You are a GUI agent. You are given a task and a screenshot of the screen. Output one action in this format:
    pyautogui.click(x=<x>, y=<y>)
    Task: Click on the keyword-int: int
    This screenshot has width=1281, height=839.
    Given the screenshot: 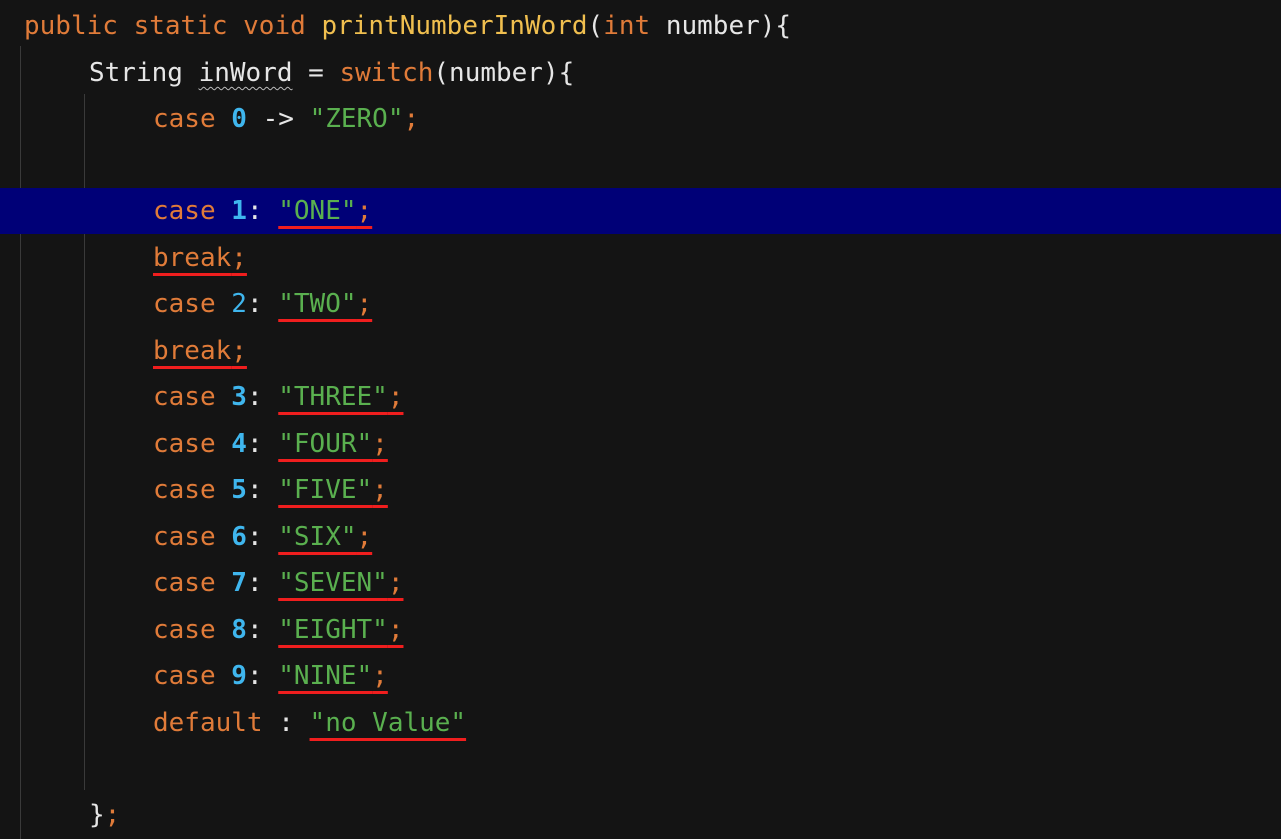 What is the action you would take?
    pyautogui.click(x=627, y=26)
    